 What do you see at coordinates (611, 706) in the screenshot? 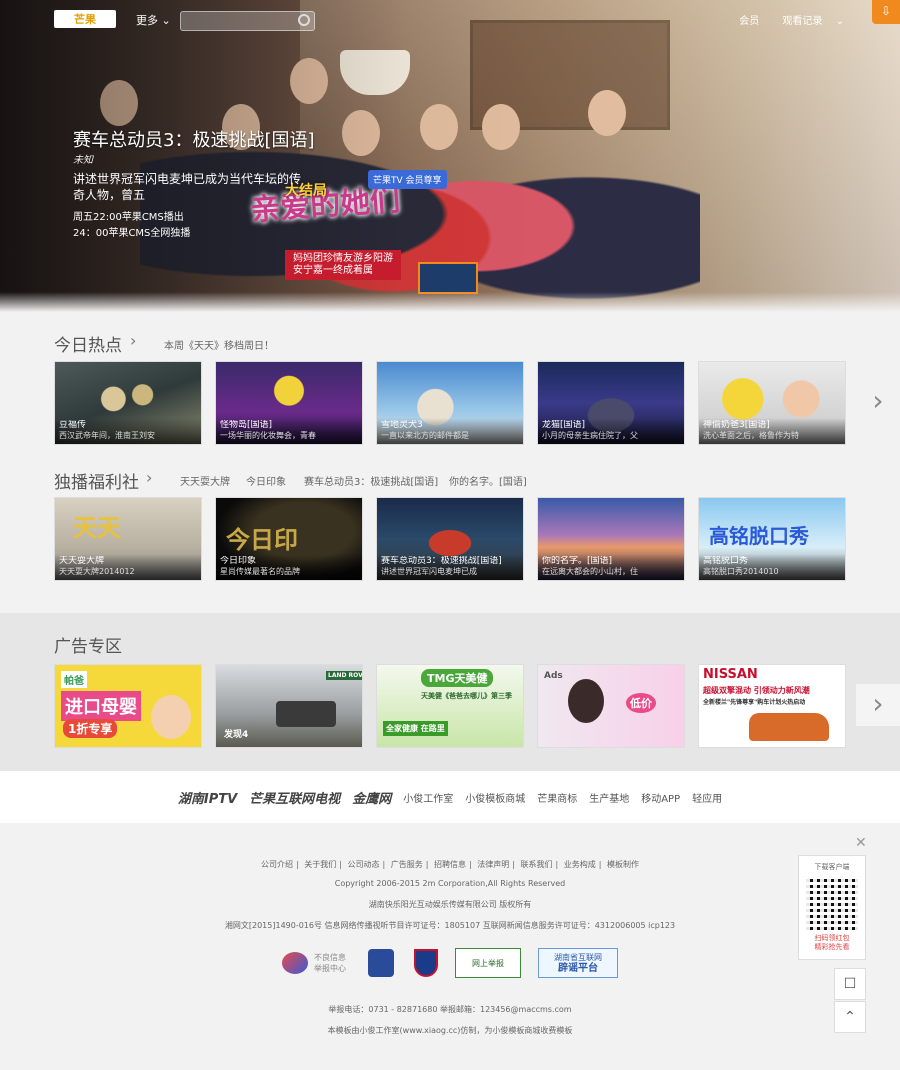
I see `ad-card: Ads 低价` at bounding box center [611, 706].